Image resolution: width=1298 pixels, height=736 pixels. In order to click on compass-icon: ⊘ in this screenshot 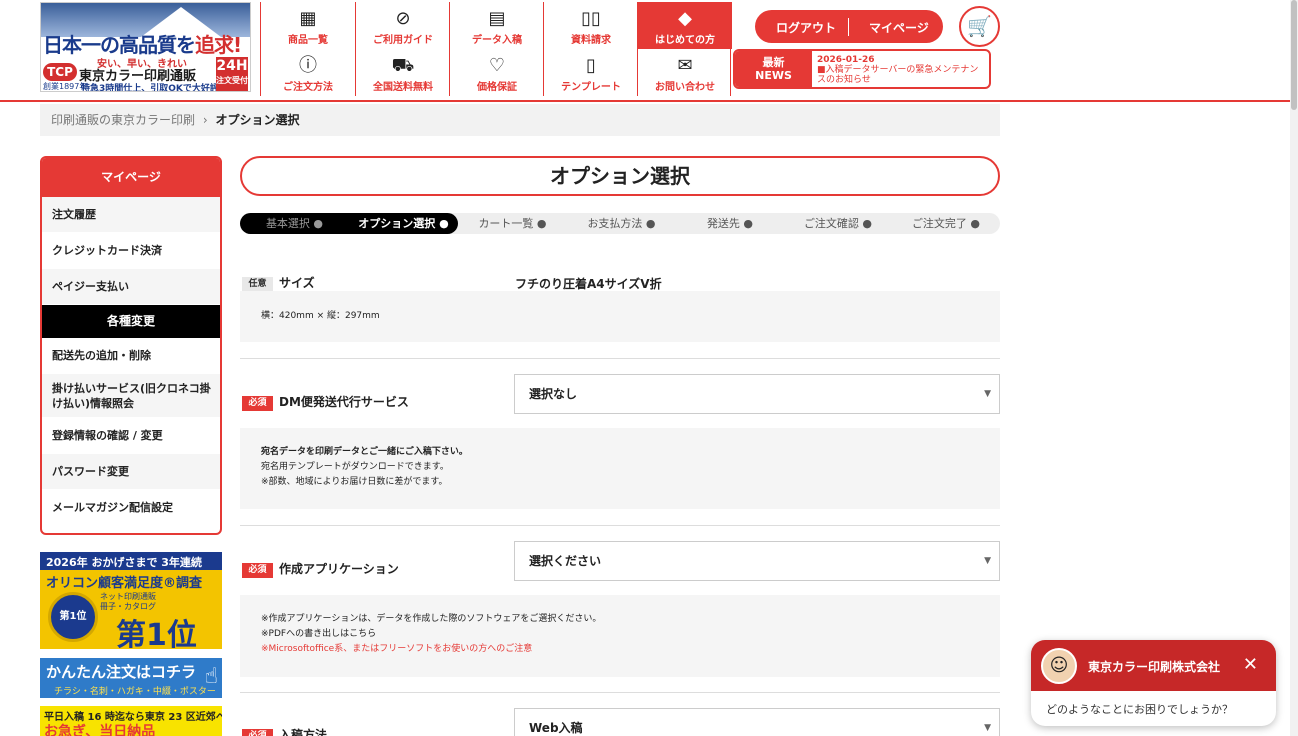, I will do `click(403, 18)`.